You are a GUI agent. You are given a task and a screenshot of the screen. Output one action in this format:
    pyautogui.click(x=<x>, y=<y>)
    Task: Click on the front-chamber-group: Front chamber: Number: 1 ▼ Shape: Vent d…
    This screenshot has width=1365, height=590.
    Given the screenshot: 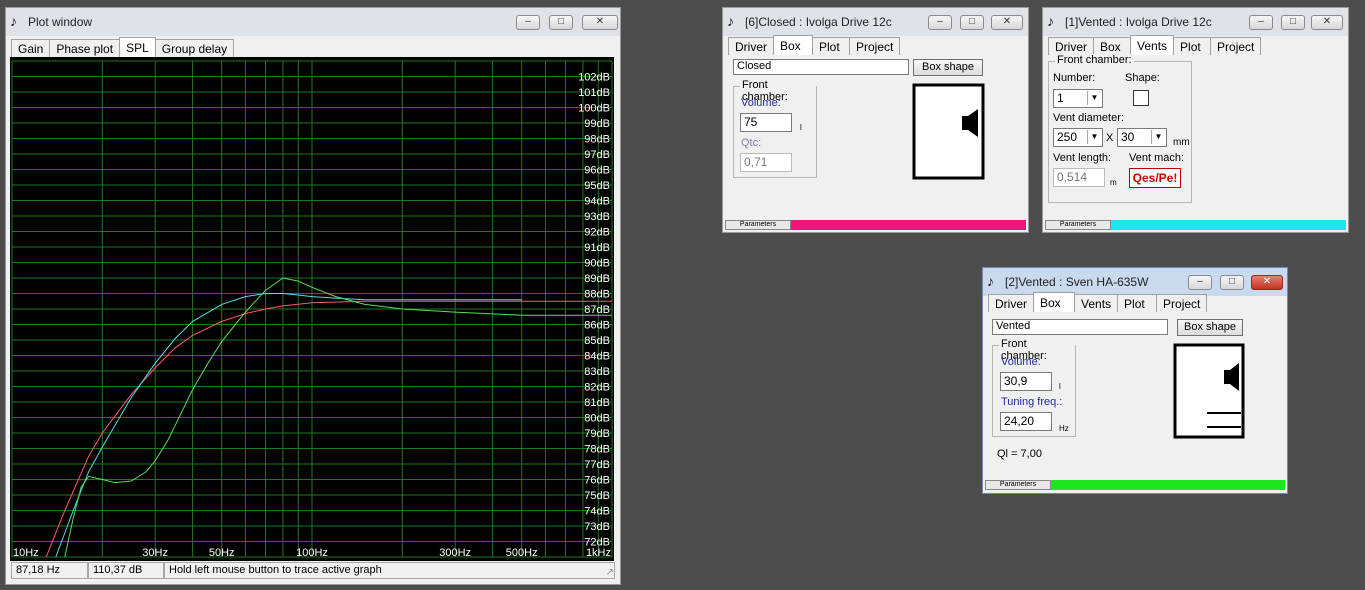 What is the action you would take?
    pyautogui.click(x=1120, y=128)
    